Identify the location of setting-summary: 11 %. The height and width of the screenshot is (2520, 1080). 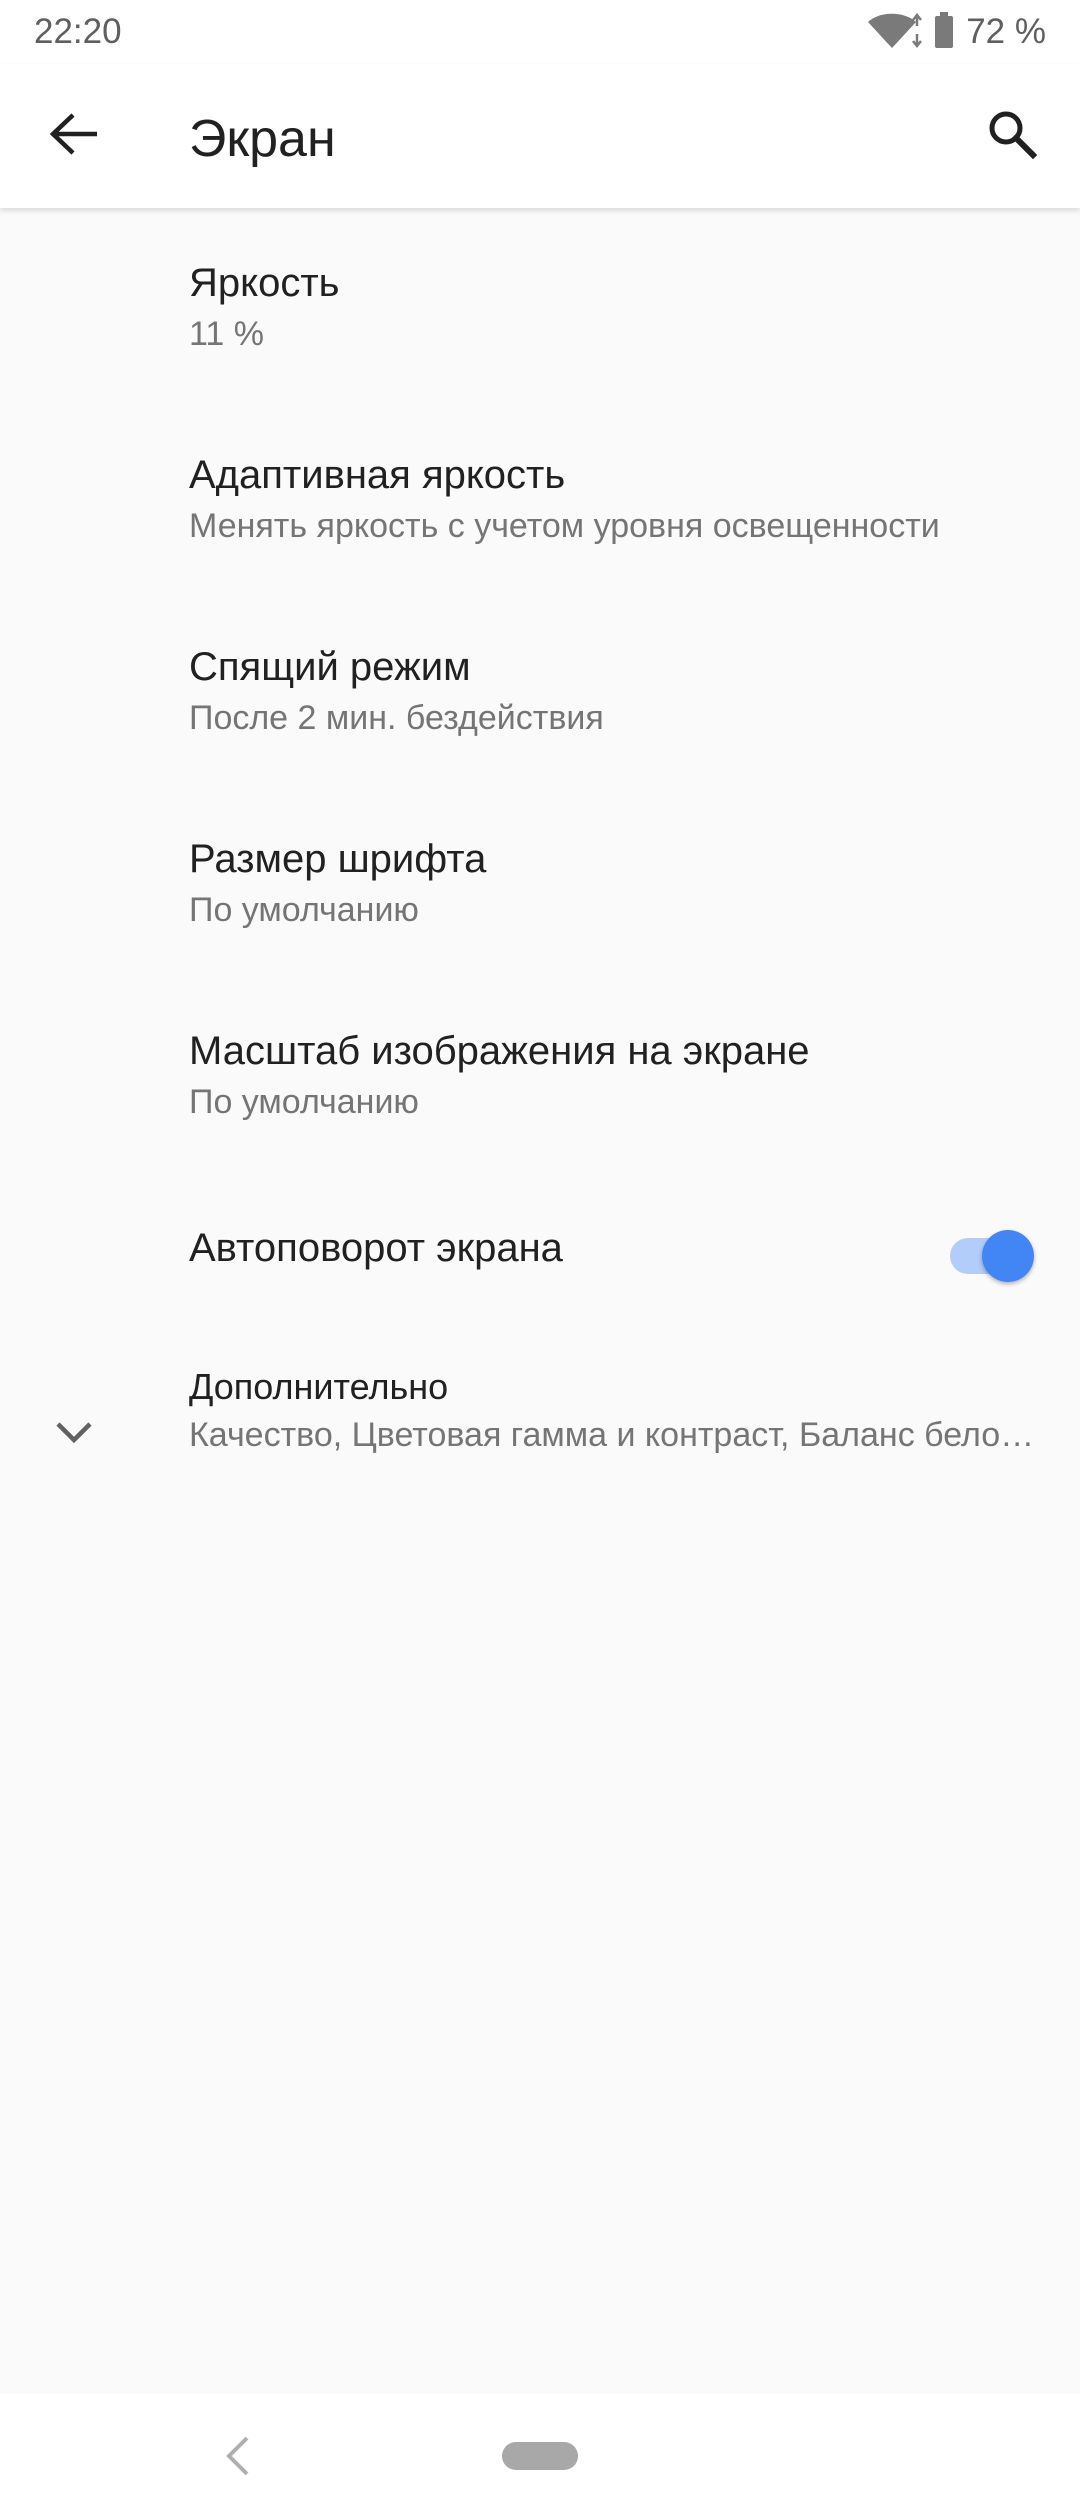
(226, 334).